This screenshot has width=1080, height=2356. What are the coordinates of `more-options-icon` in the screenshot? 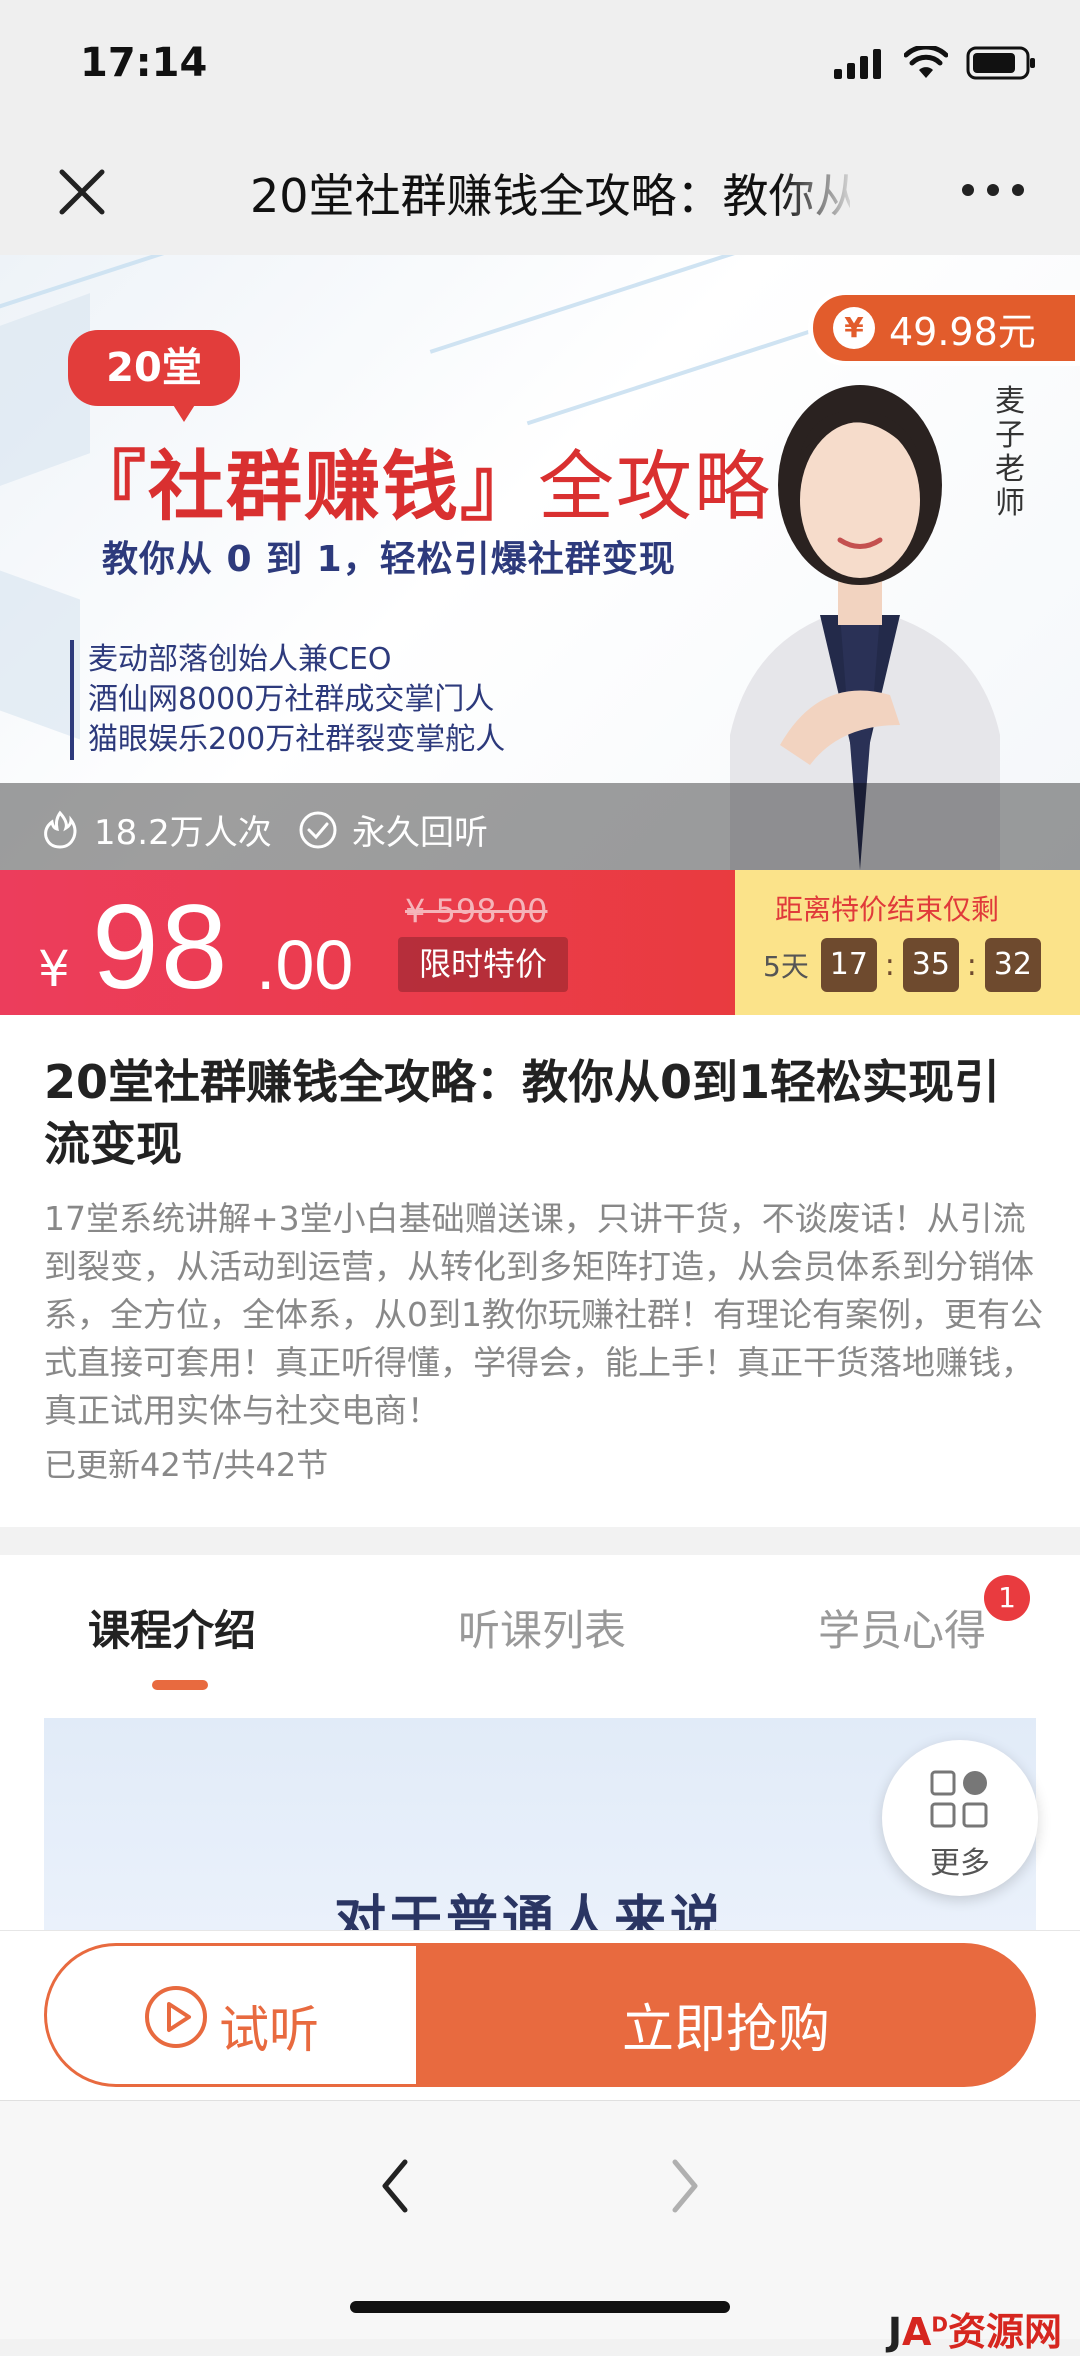 It's located at (993, 190).